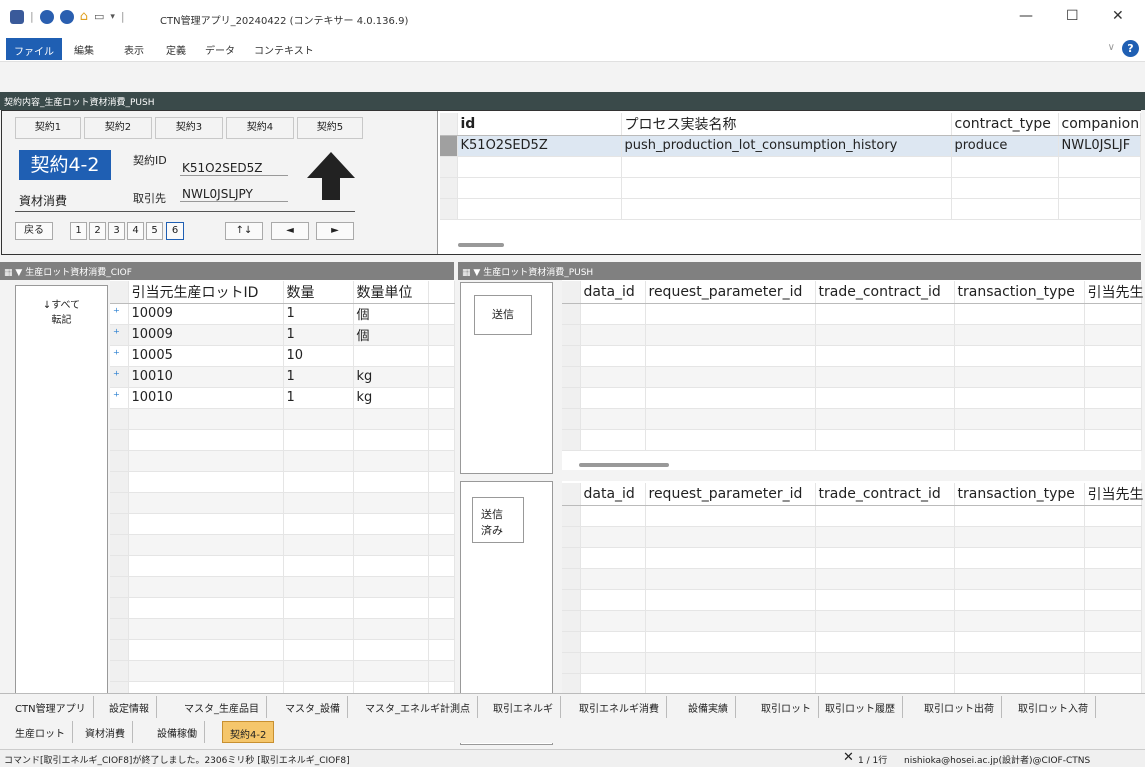 Image resolution: width=1145 pixels, height=767 pixels. What do you see at coordinates (318, 356) in the screenshot?
I see `table-cell: 10` at bounding box center [318, 356].